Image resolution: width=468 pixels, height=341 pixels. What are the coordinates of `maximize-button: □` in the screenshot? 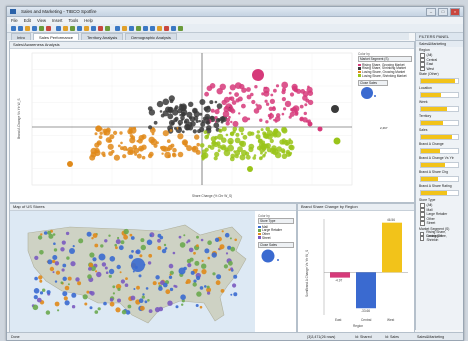 It's located at (443, 12).